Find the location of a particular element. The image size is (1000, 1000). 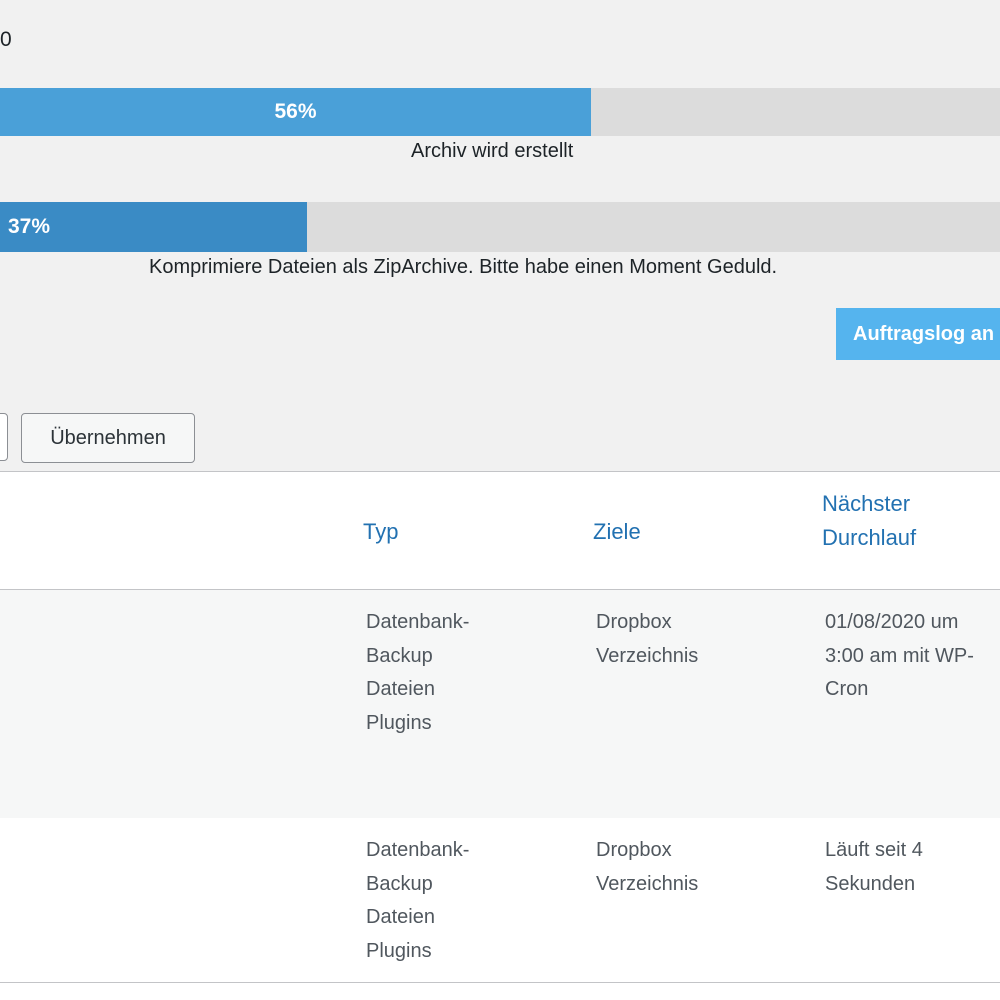

step-progress-label: 37% is located at coordinates (29, 226).